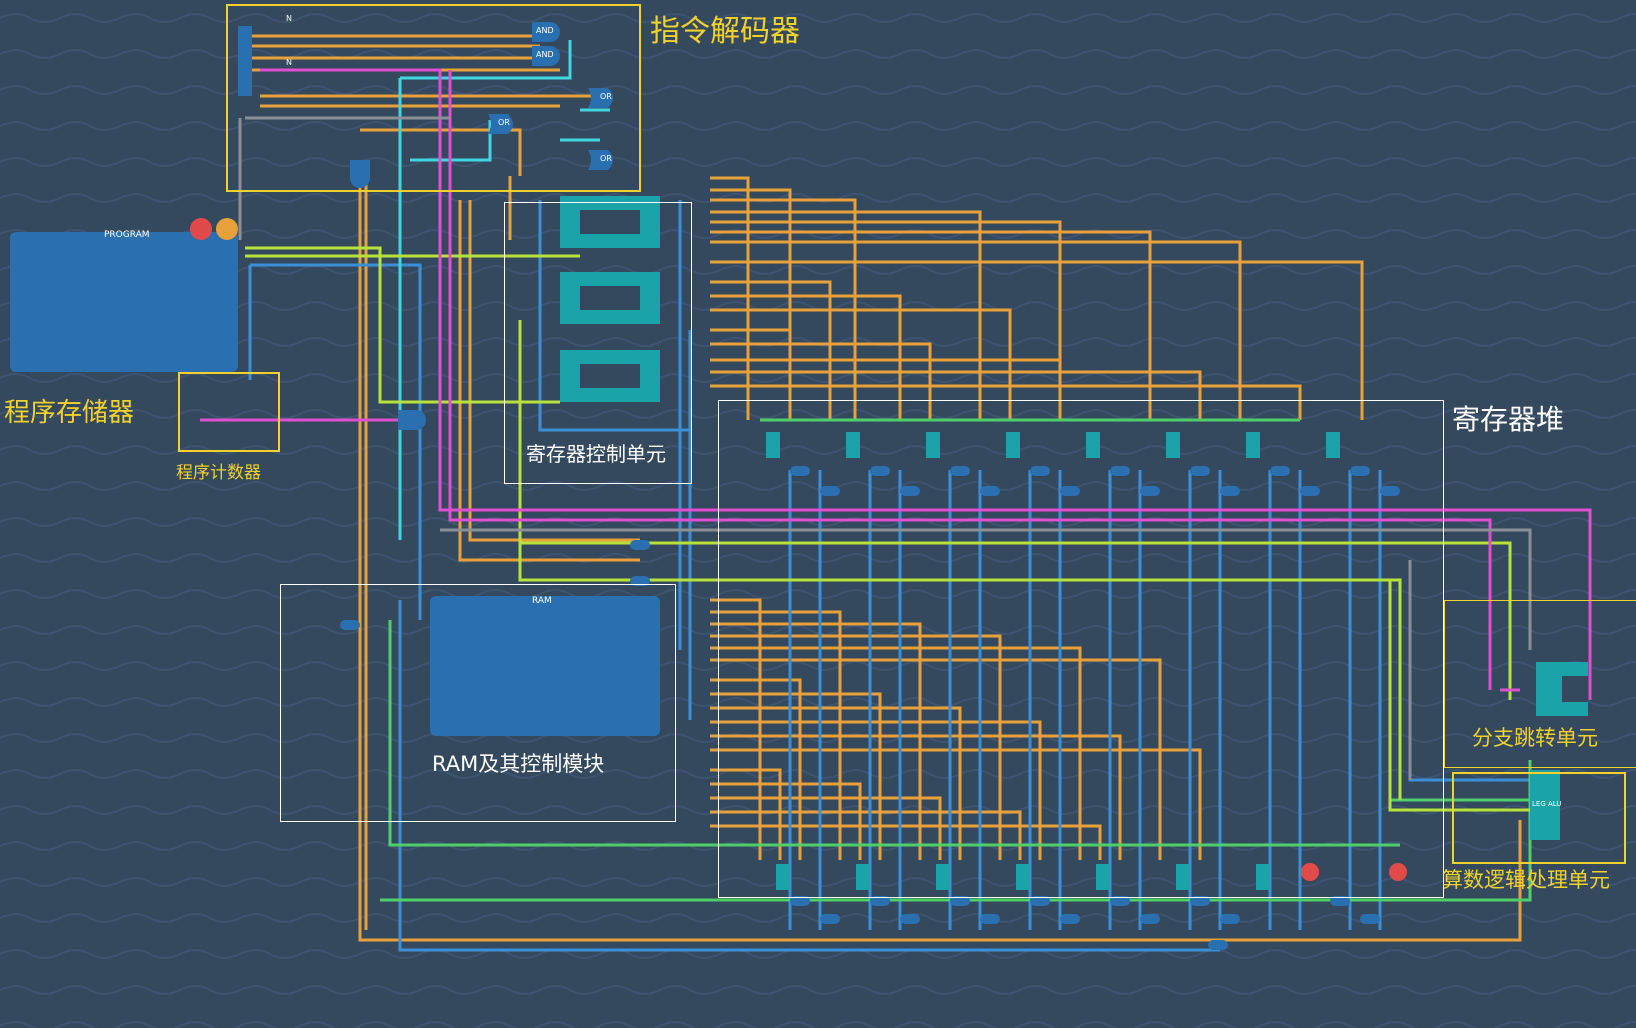  What do you see at coordinates (545, 54) in the screenshot?
I see `and-gate-label-2: AND` at bounding box center [545, 54].